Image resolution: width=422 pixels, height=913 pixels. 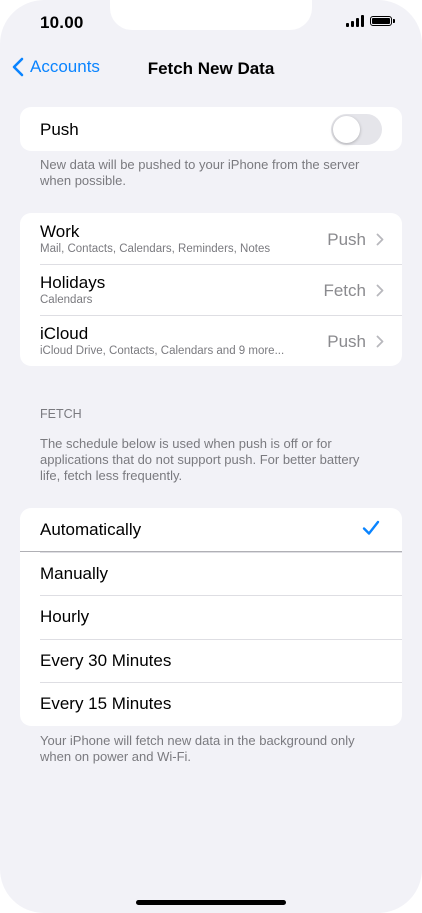 I want to click on fetch-option-label: Automatically, so click(x=91, y=529).